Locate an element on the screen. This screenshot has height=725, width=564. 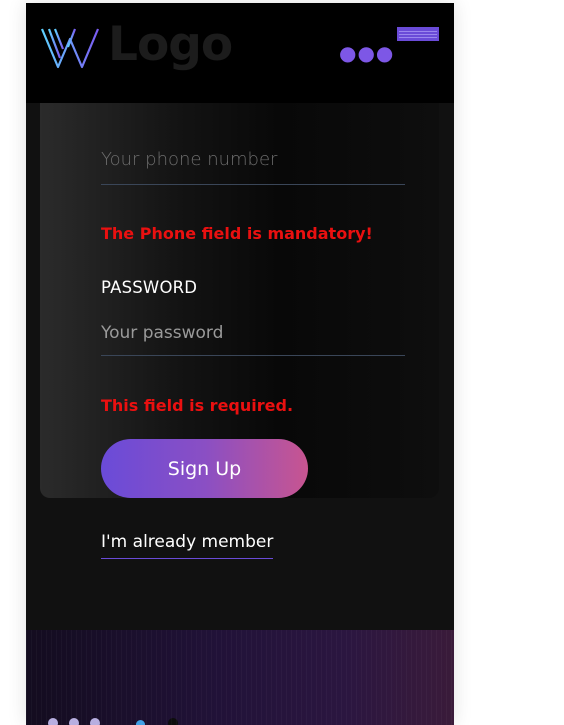
password-label: PASSWORD is located at coordinates (149, 287).